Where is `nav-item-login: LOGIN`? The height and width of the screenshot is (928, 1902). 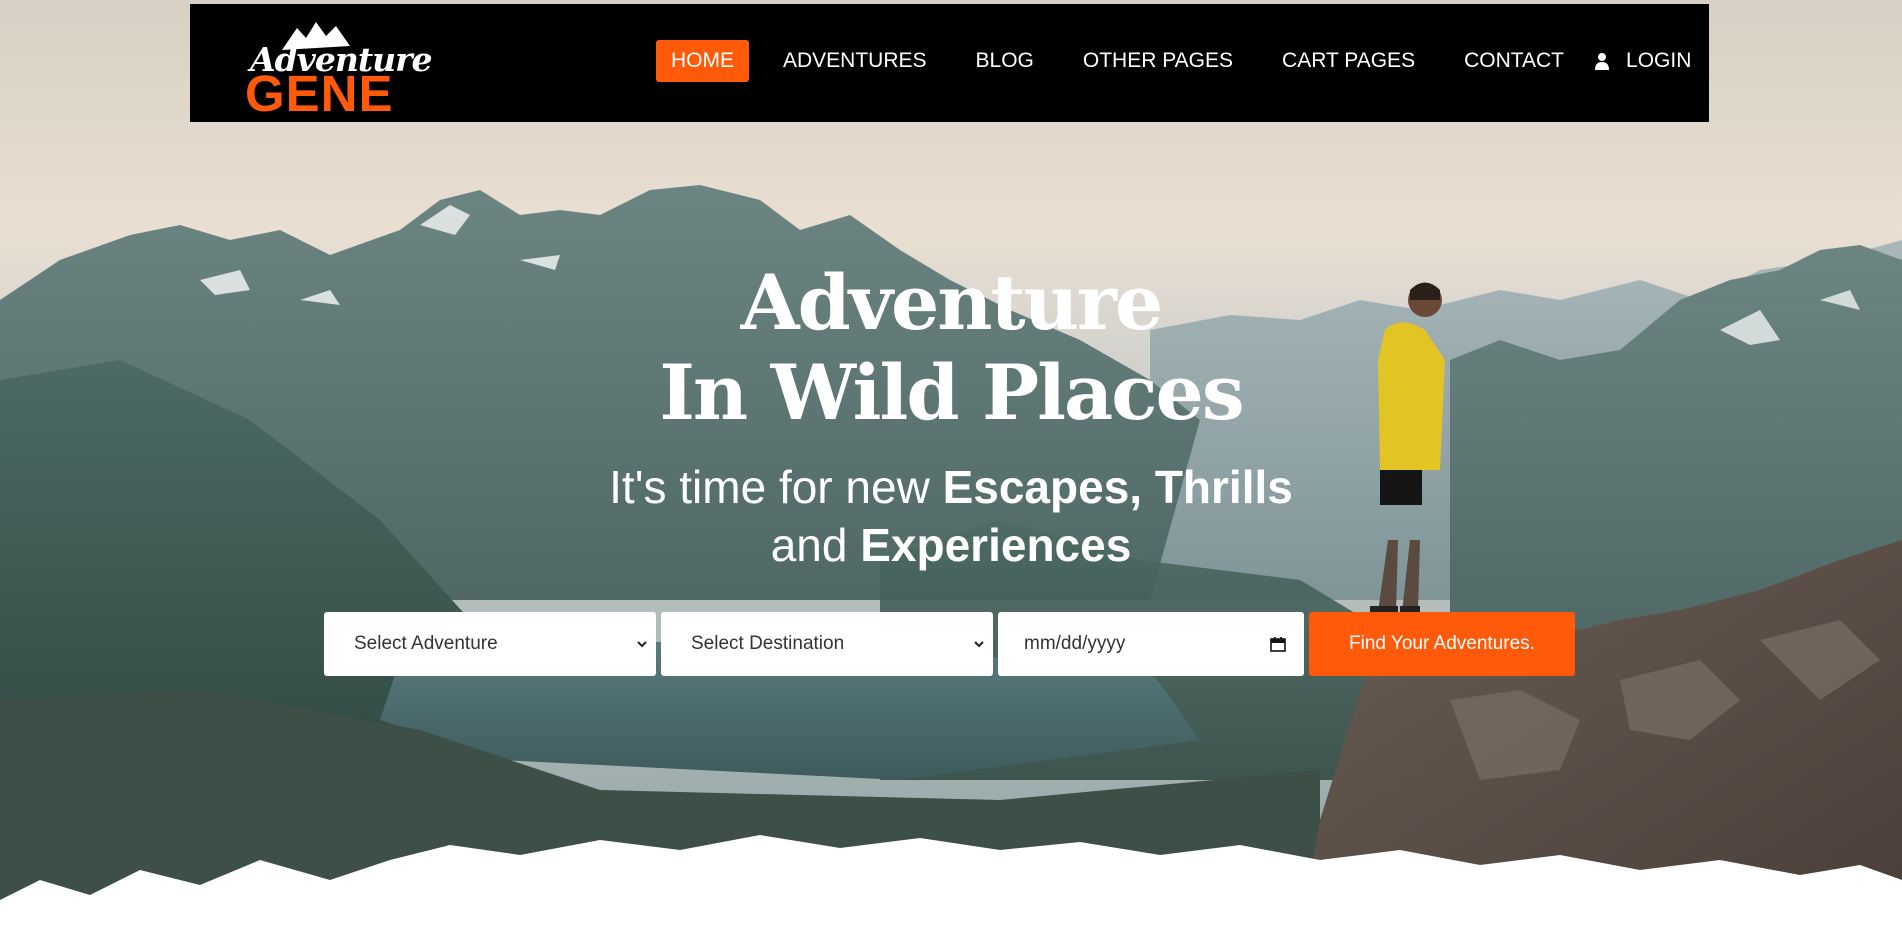 nav-item-login: LOGIN is located at coordinates (1635, 61).